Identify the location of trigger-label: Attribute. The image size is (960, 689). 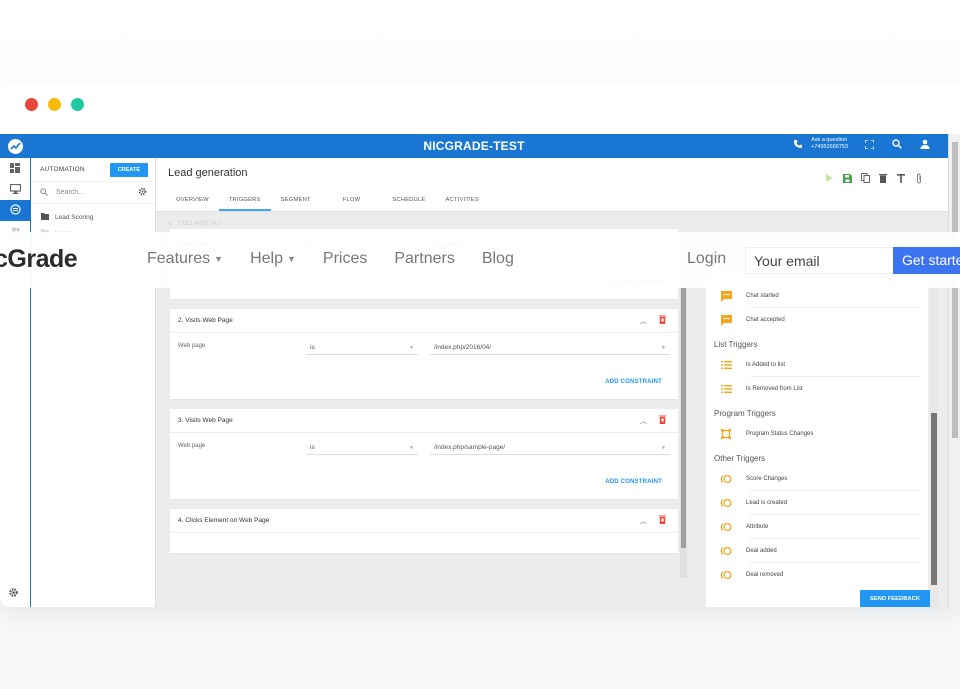
(757, 527).